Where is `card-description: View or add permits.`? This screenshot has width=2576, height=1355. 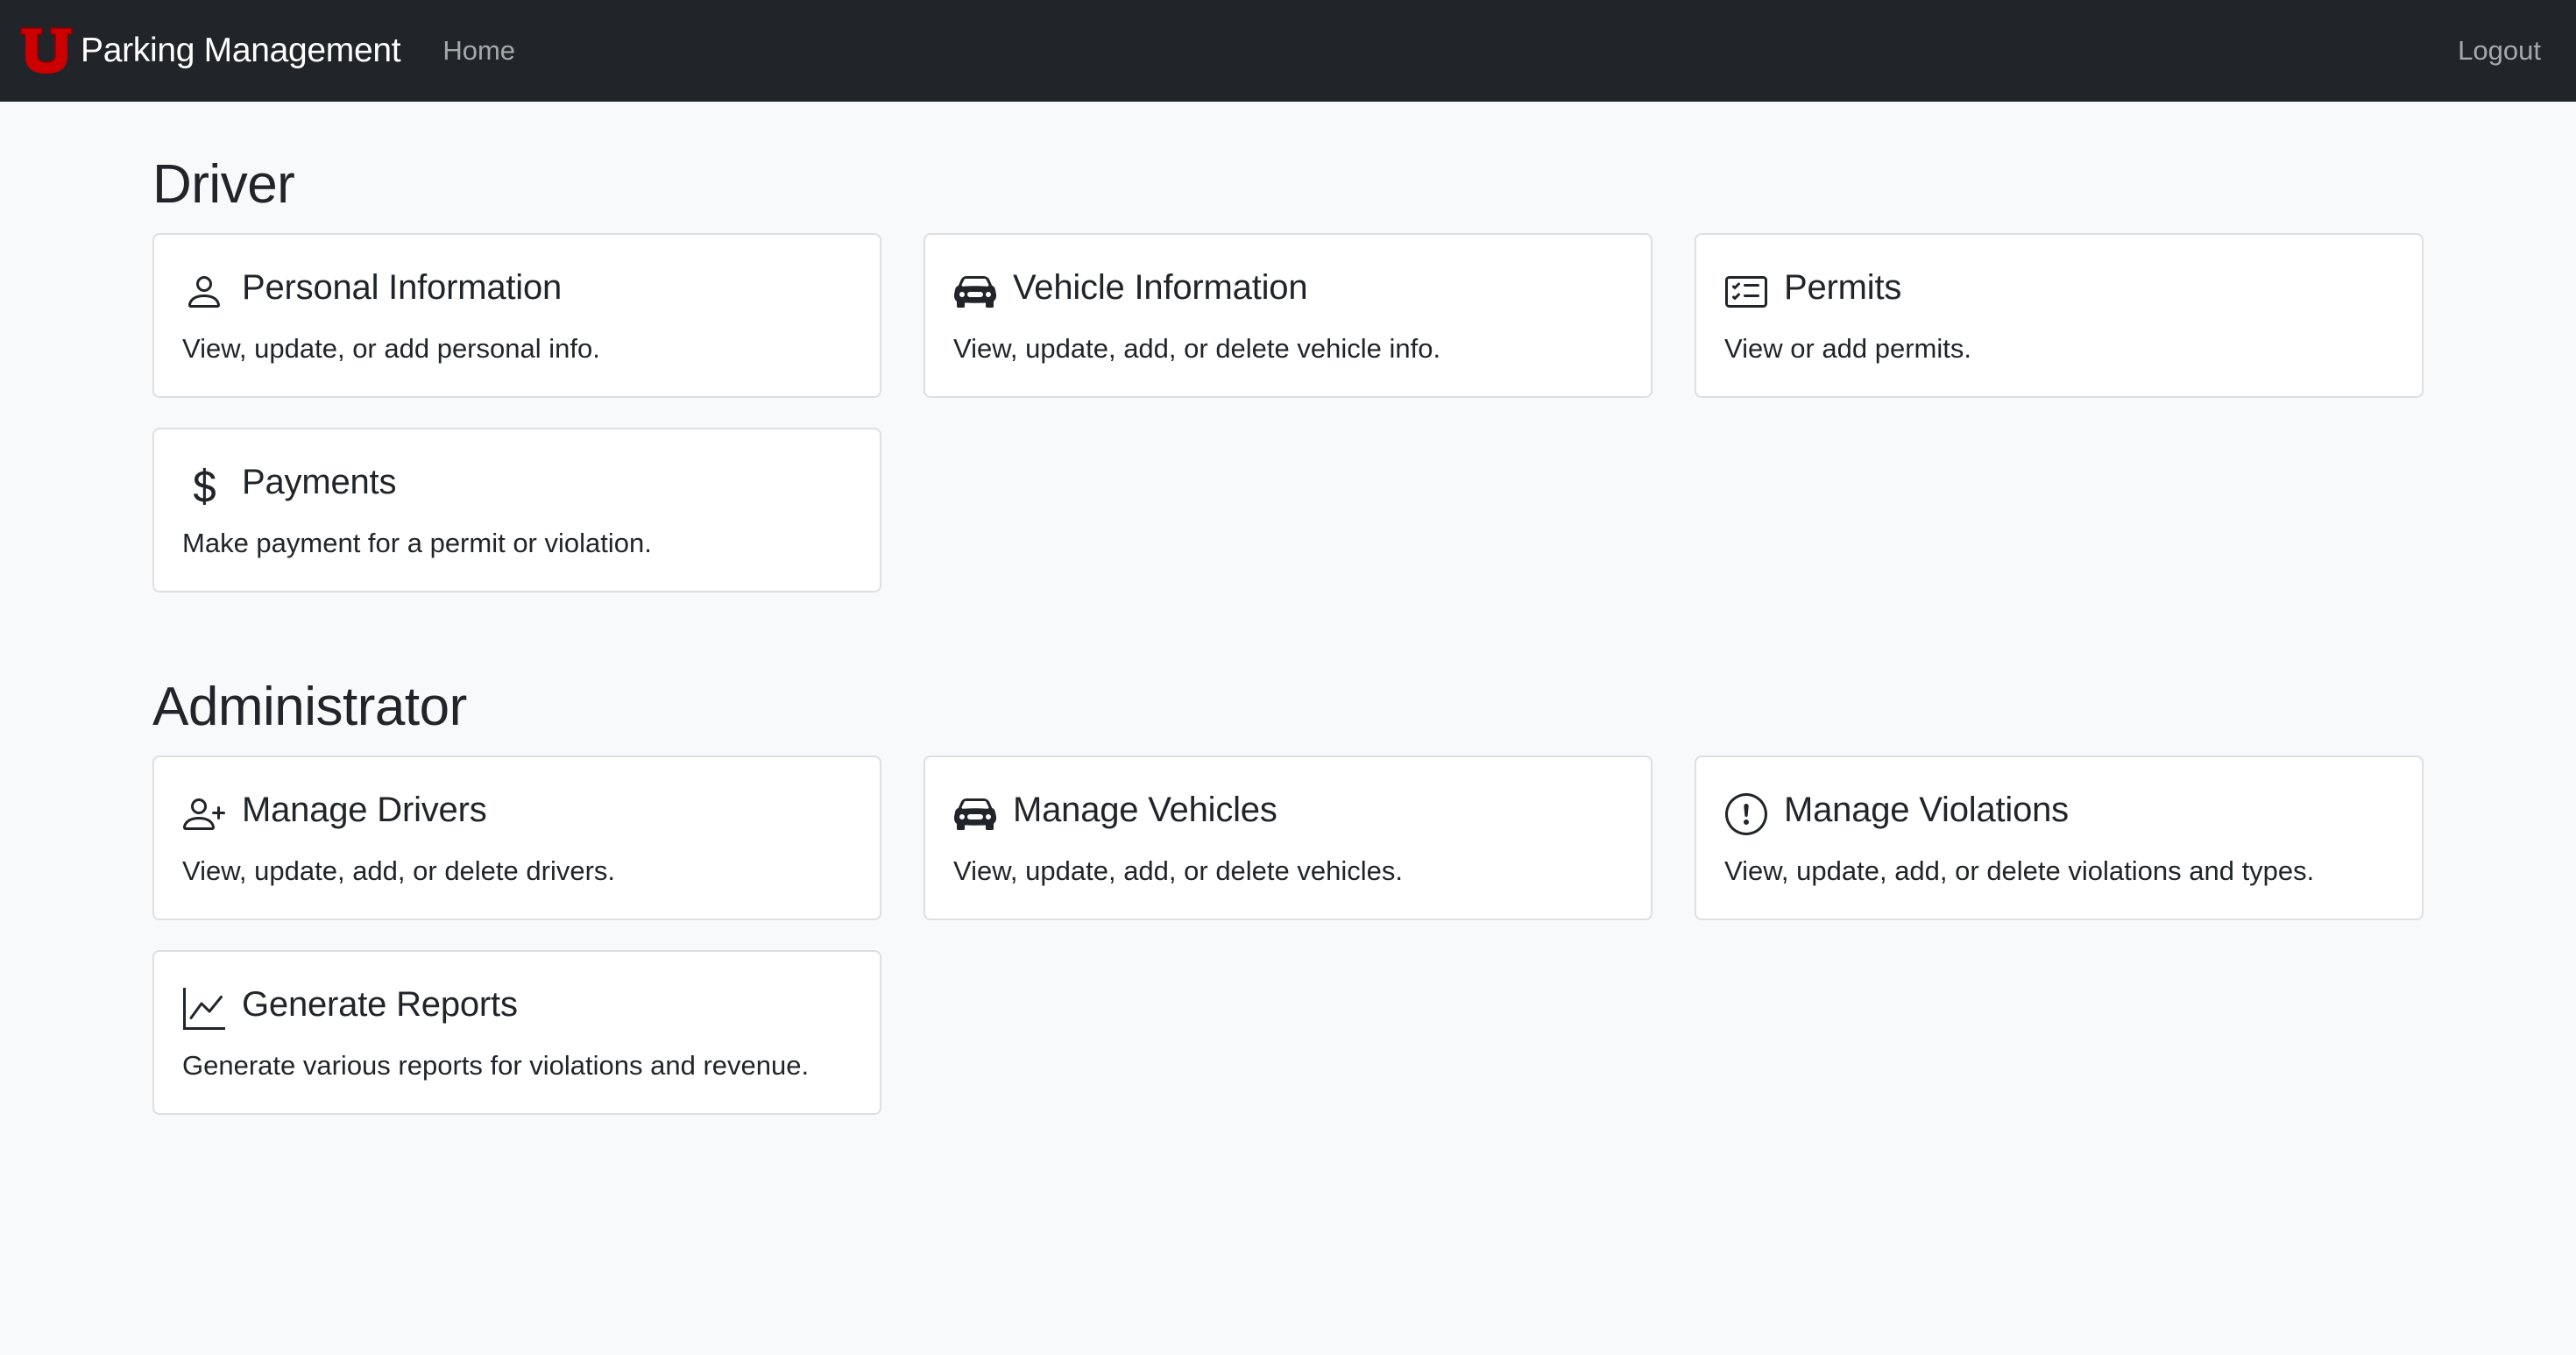 card-description: View or add permits. is located at coordinates (1847, 349).